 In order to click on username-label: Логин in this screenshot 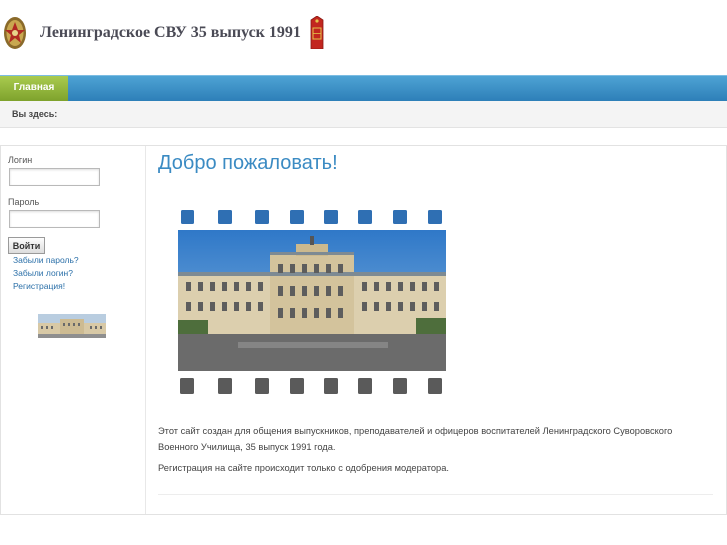, I will do `click(20, 160)`.